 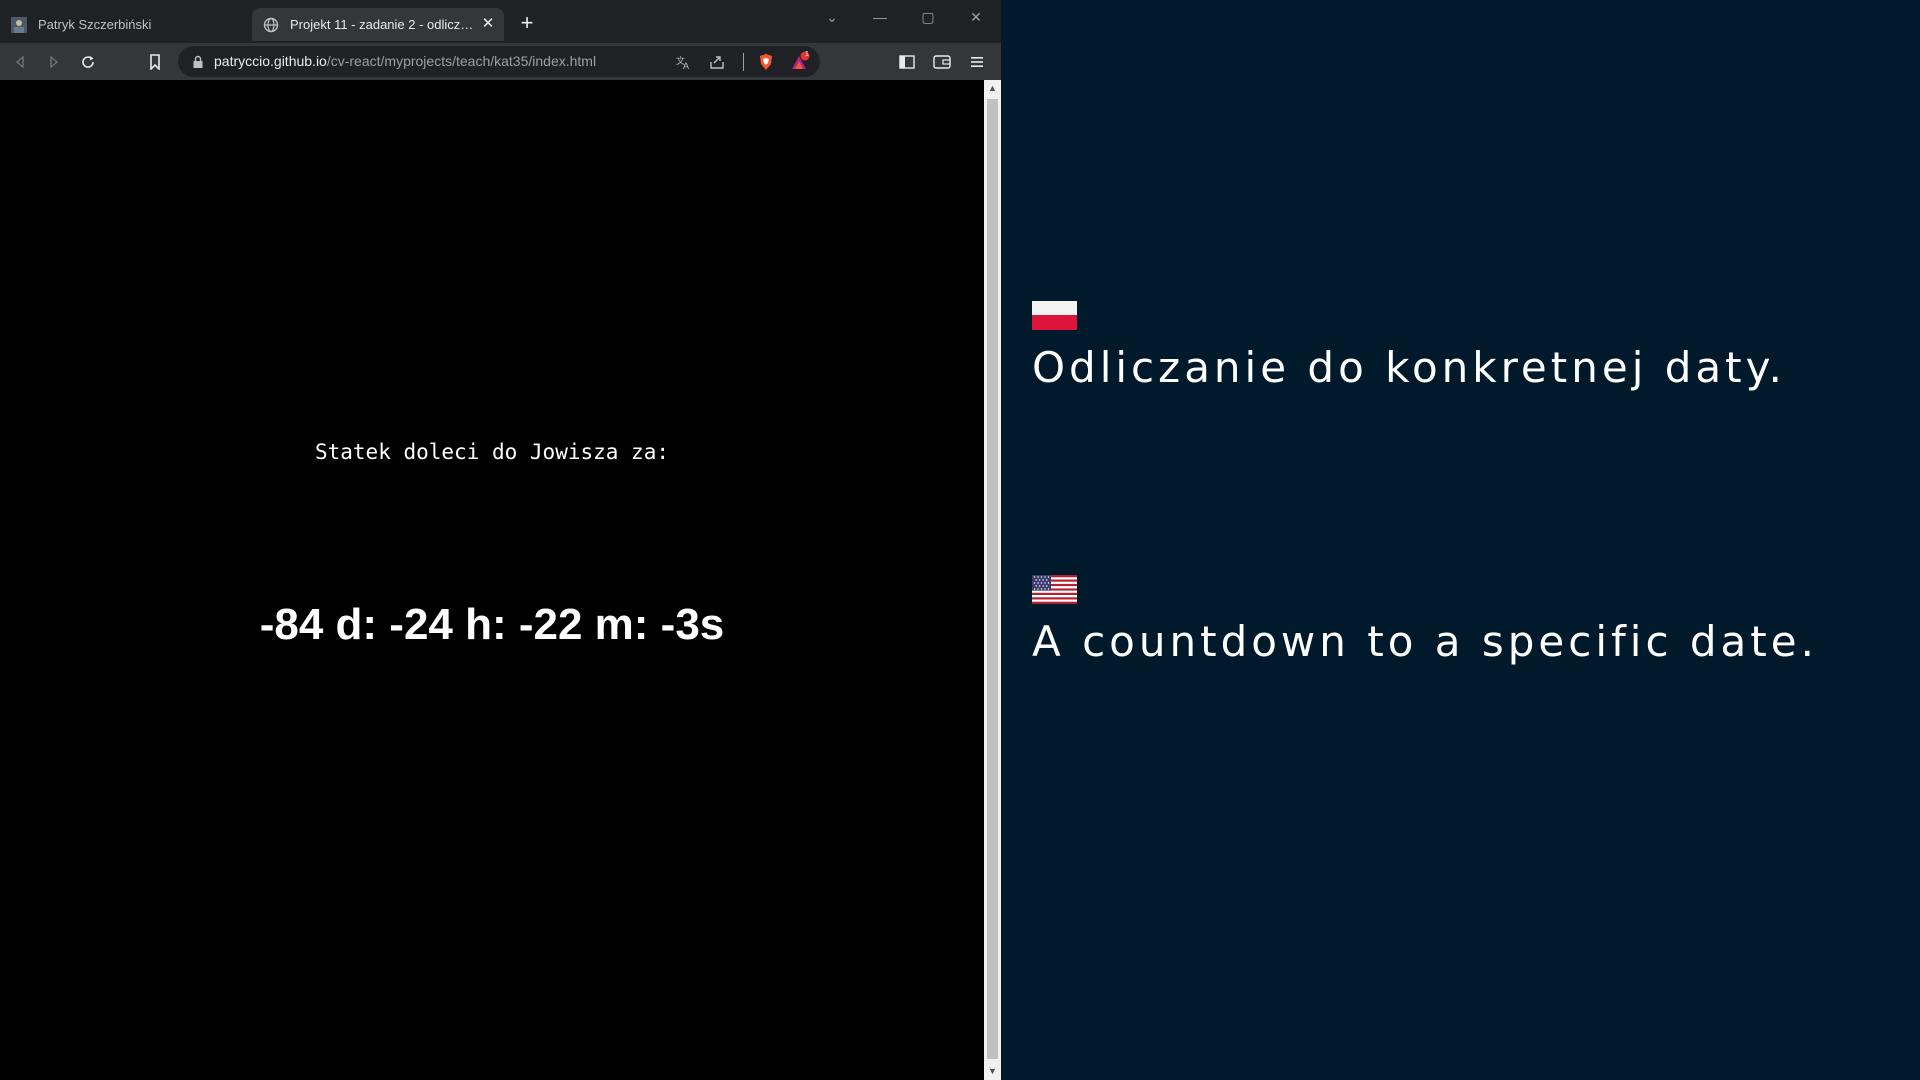 What do you see at coordinates (807, 54) in the screenshot?
I see `notification-badge: 1` at bounding box center [807, 54].